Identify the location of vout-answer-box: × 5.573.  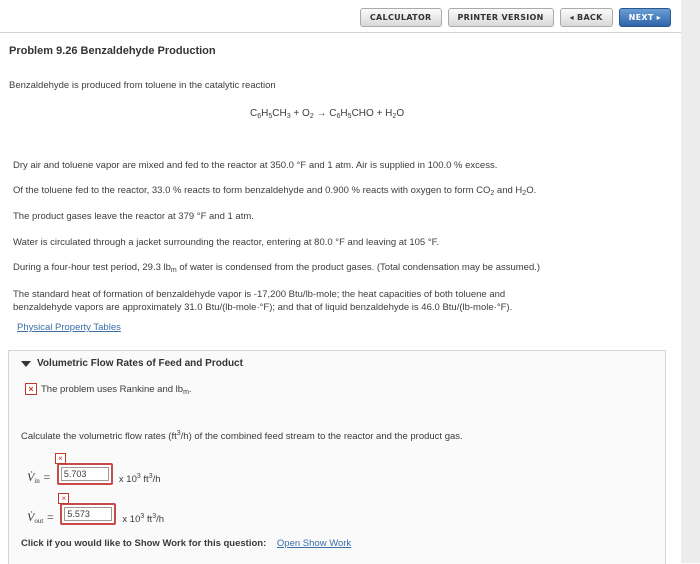
(87, 509).